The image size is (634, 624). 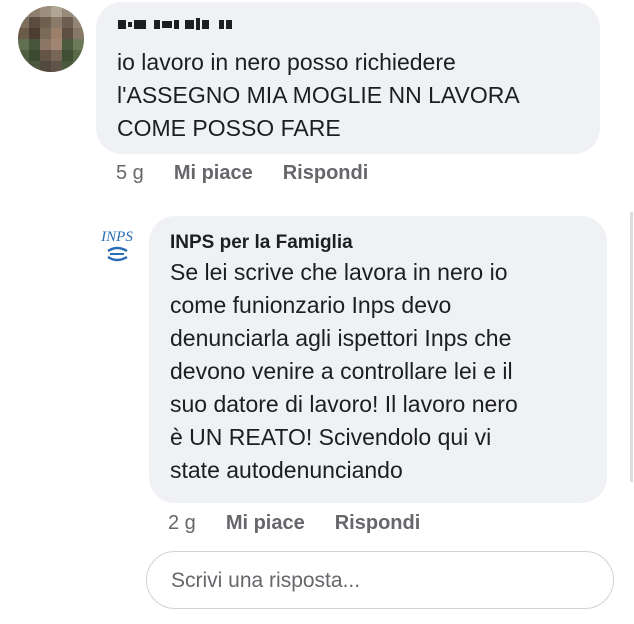 What do you see at coordinates (257, 173) in the screenshot?
I see `comment-actions: 5 g Mi piace Rispondi` at bounding box center [257, 173].